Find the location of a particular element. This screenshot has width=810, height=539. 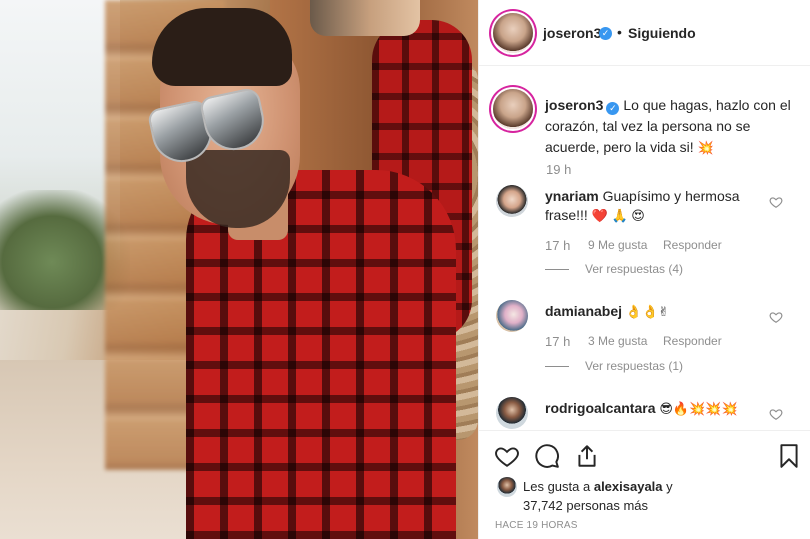

post-header: joseron3 ✓ • Siguiendo is located at coordinates (644, 33).